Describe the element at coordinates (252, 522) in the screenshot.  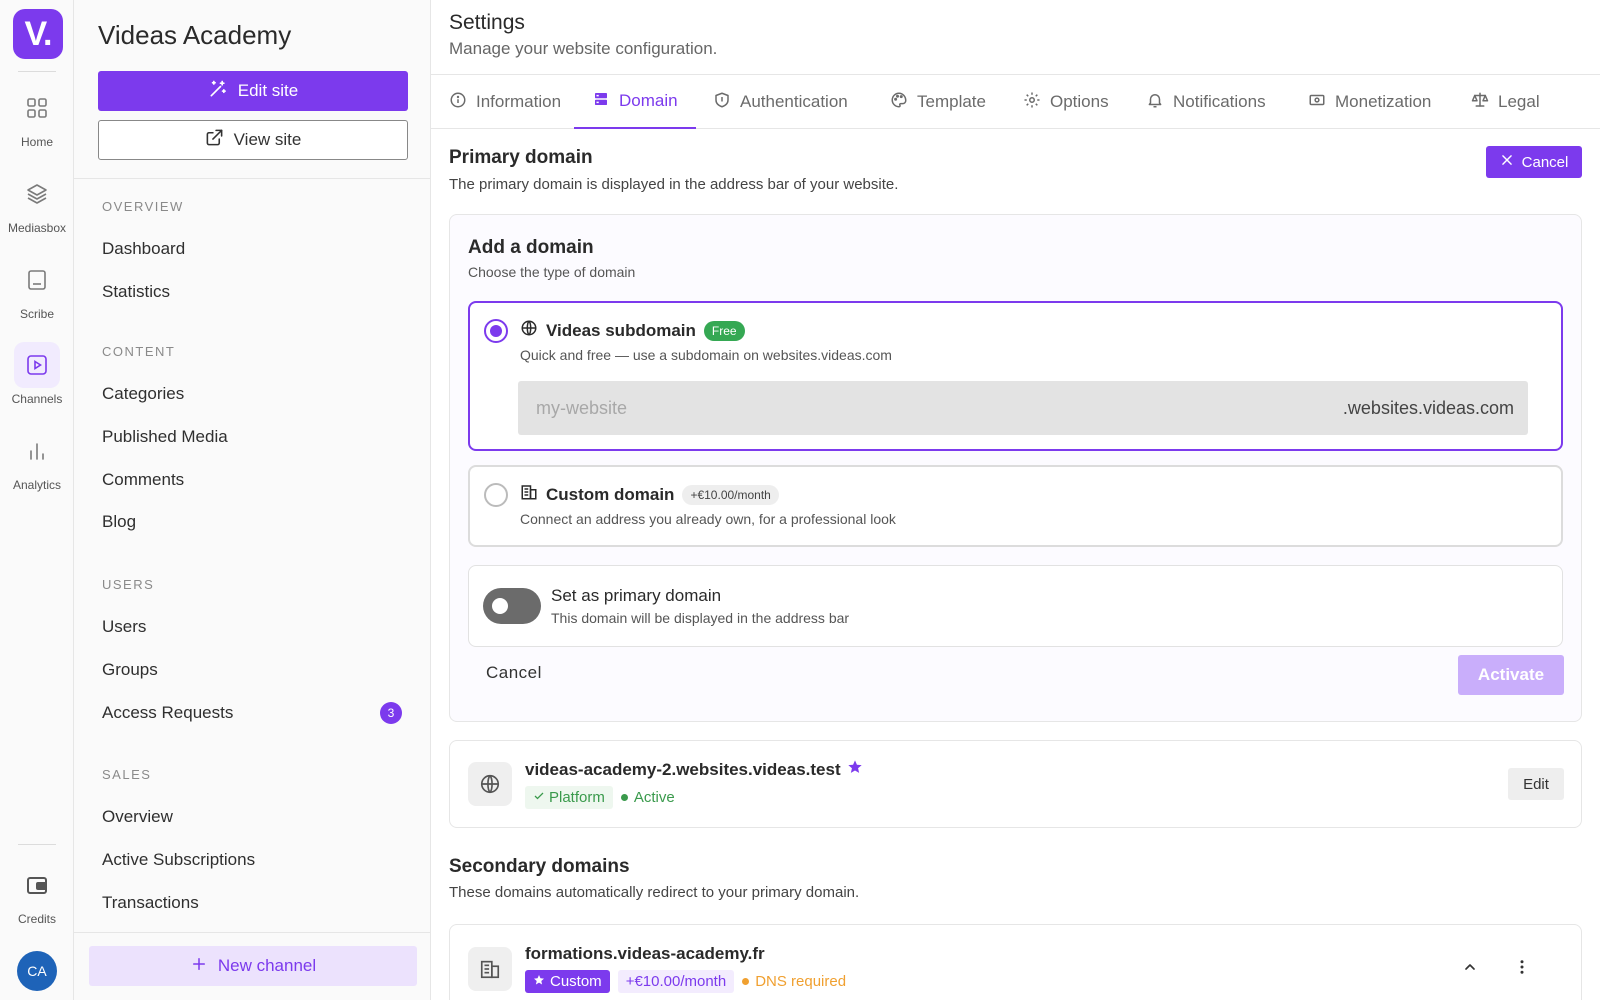
I see `sidebar-item-blog: Blog` at that location.